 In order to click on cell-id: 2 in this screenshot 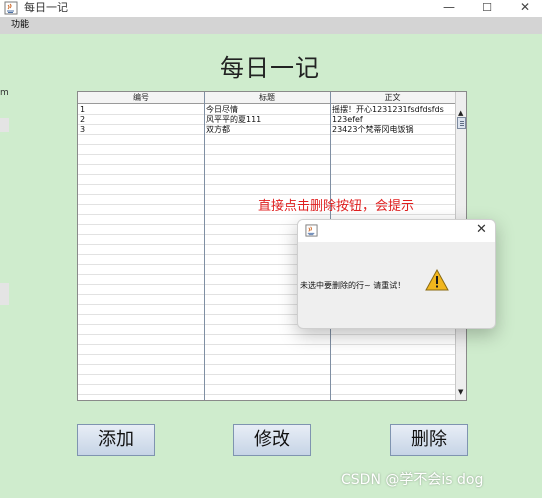, I will do `click(83, 119)`.